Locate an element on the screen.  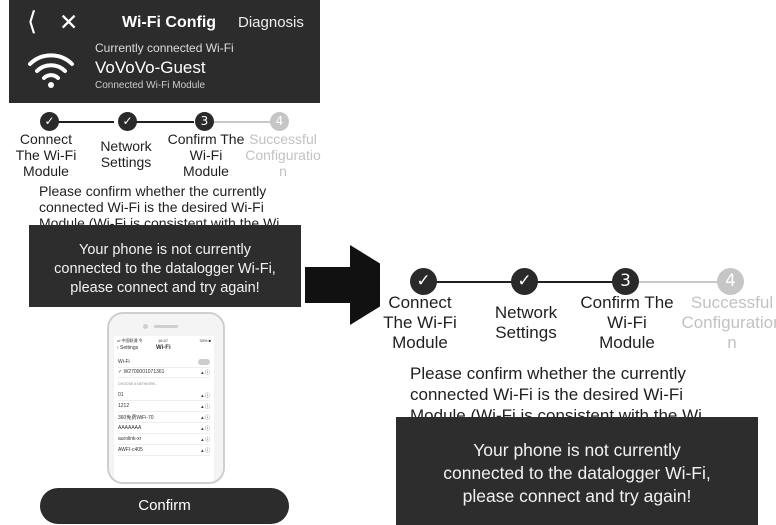
wifi-screen-title: Wi-Fi is located at coordinates (163, 348).